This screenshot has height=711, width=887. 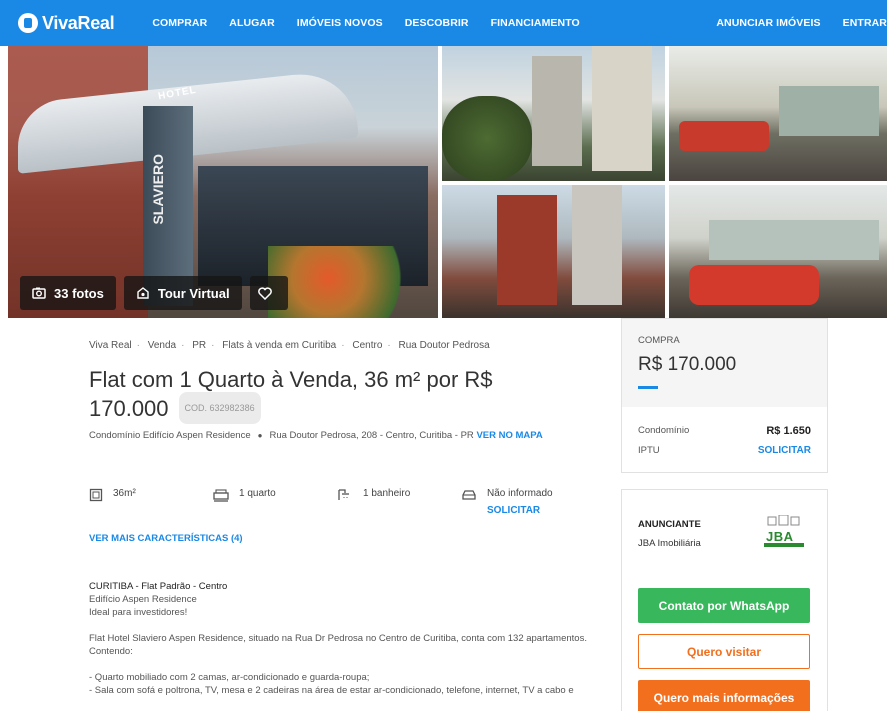 I want to click on nav-right: ANUNCIAR IMÓVEIS ENTRAR, so click(x=790, y=23).